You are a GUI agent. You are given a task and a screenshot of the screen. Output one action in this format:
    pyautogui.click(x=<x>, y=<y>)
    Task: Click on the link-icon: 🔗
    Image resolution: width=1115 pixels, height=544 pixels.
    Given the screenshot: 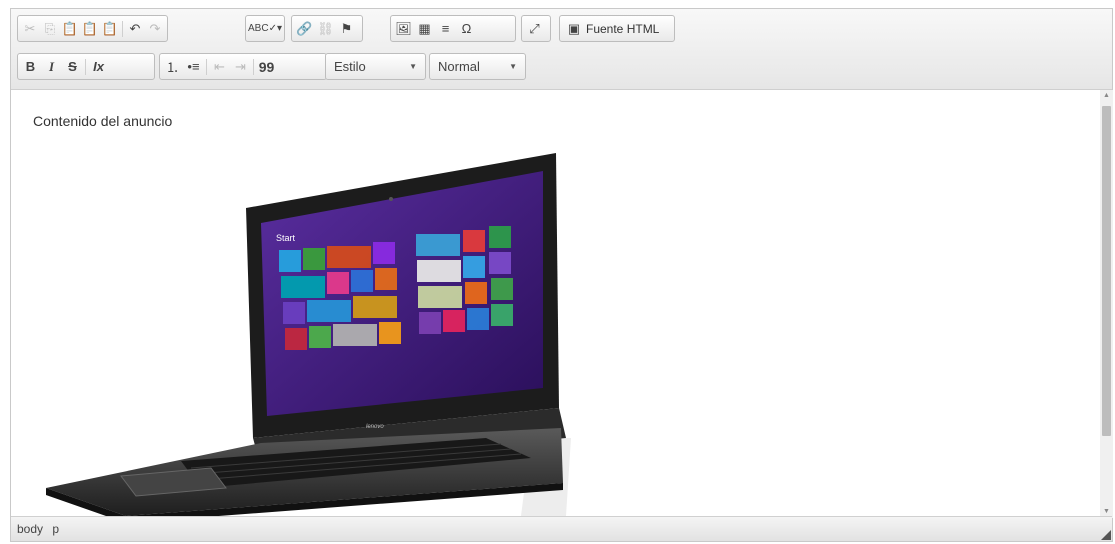 What is the action you would take?
    pyautogui.click(x=304, y=28)
    